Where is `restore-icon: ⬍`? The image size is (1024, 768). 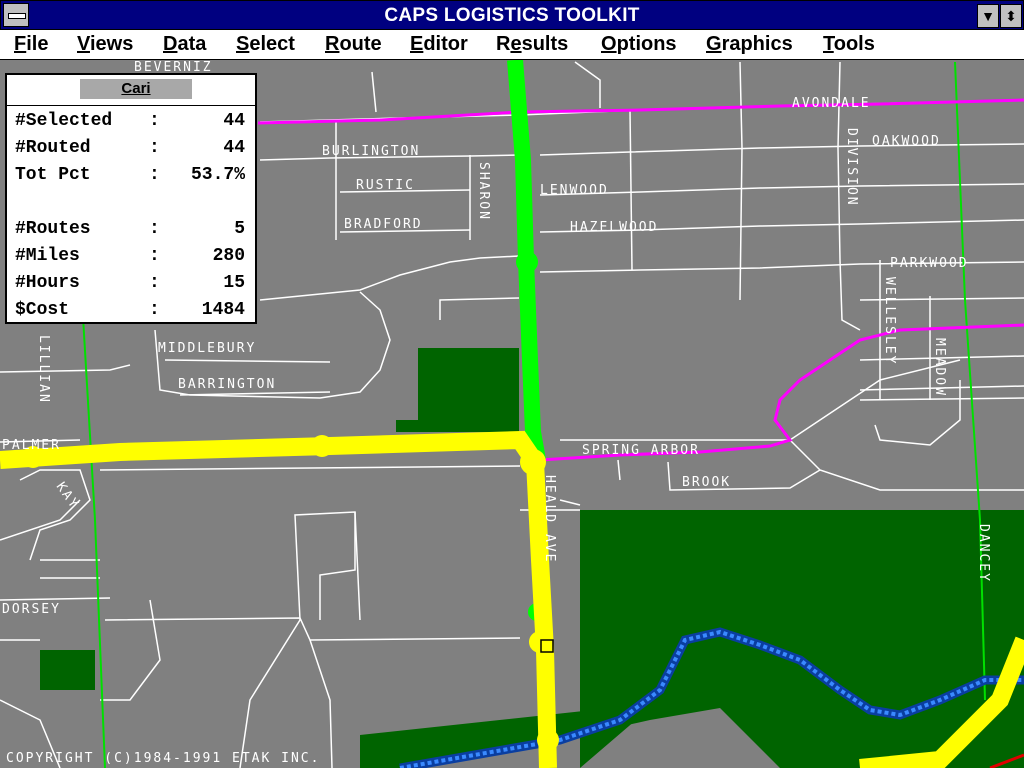 restore-icon: ⬍ is located at coordinates (1011, 16).